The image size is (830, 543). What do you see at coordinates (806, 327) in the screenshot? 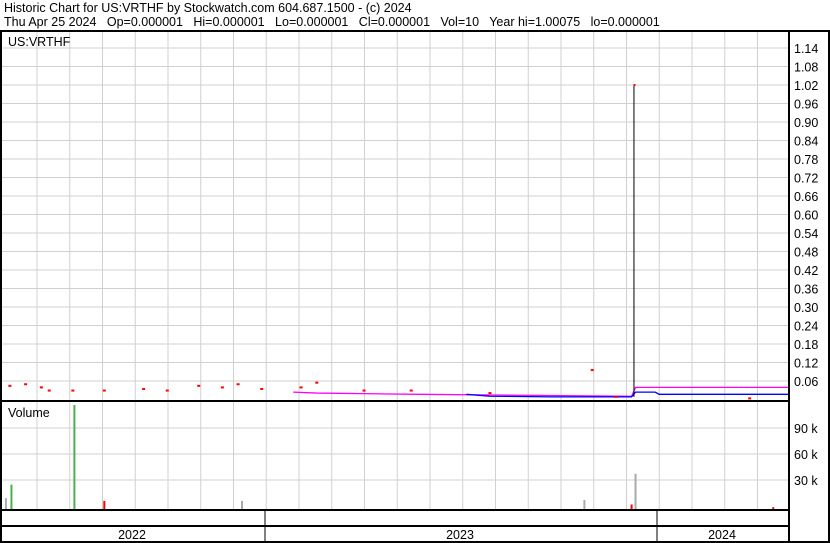
I see `y-tick-label: 0.24` at bounding box center [806, 327].